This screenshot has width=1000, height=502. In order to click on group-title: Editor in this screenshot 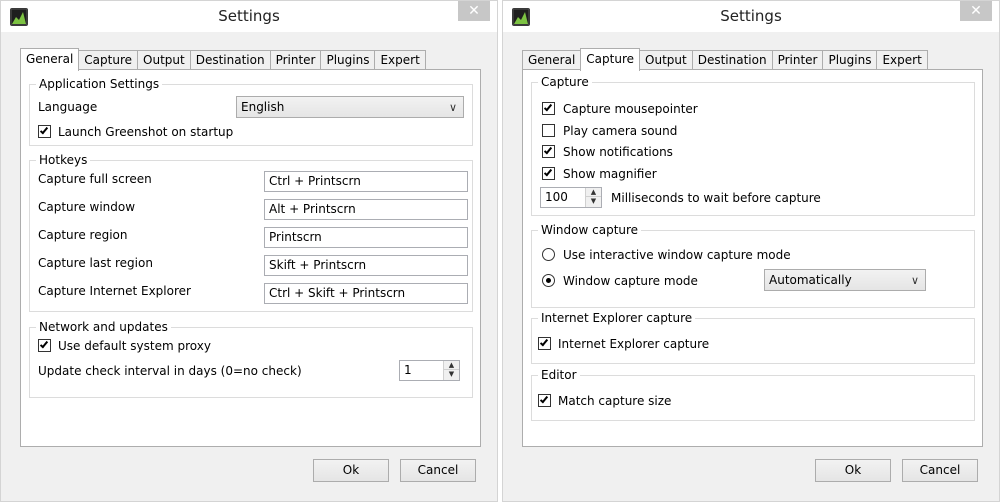, I will do `click(559, 375)`.